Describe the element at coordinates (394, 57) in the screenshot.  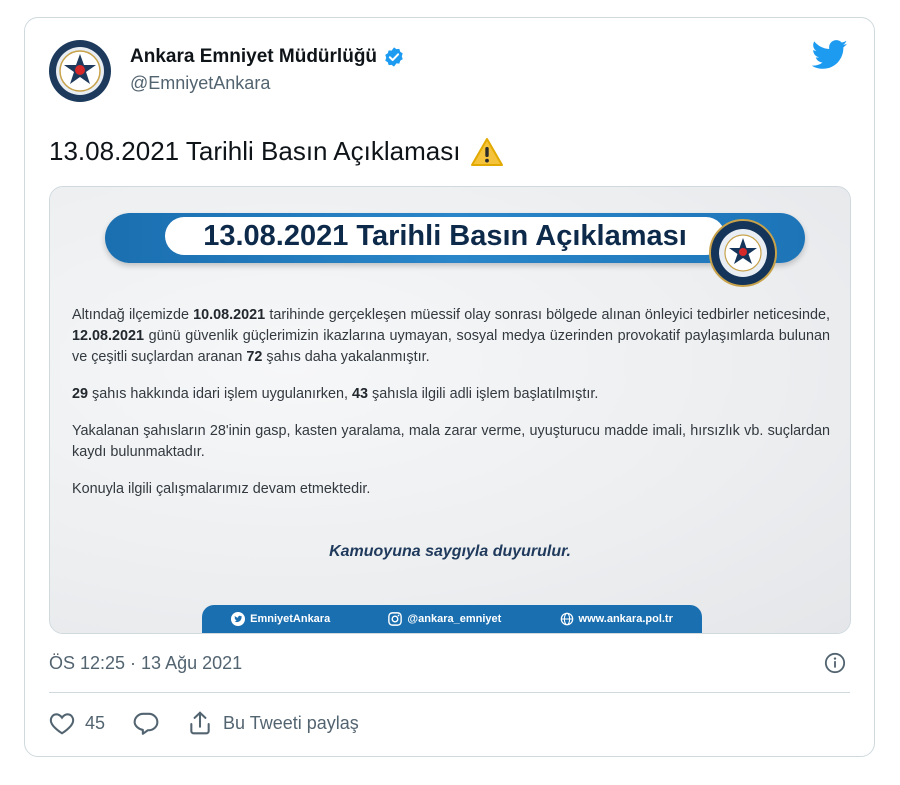
I see `verified-badge-icon` at that location.